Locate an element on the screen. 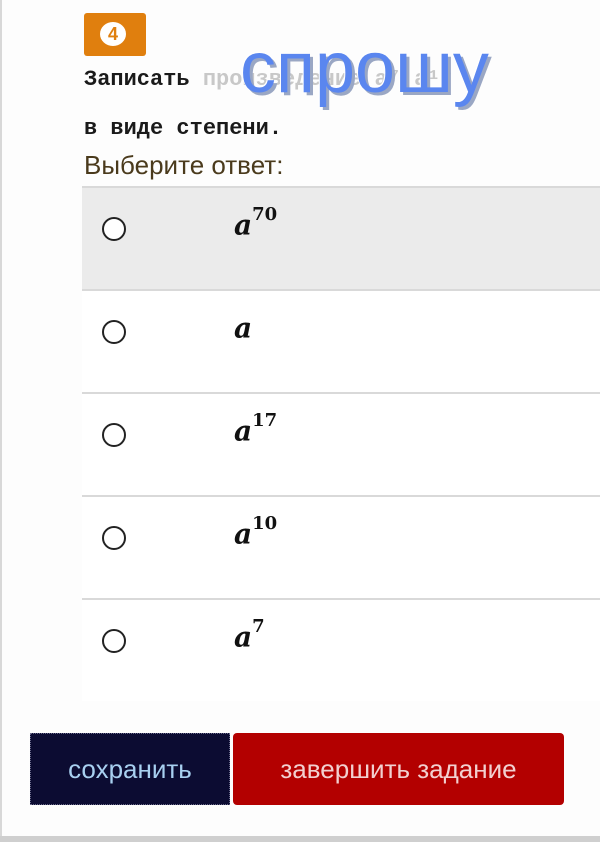 This screenshot has height=842, width=600. answer-option-label: a70 is located at coordinates (256, 223).